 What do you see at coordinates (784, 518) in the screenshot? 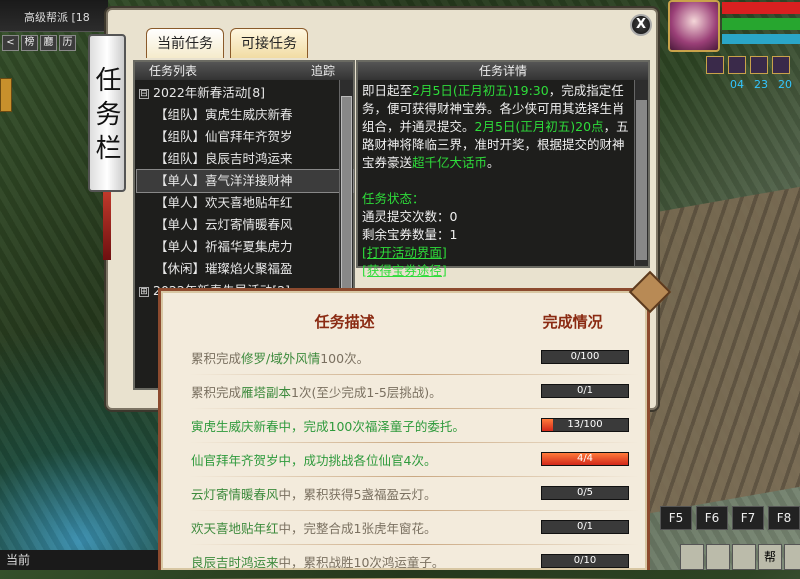
I see `hotkey-f8: F8` at bounding box center [784, 518].